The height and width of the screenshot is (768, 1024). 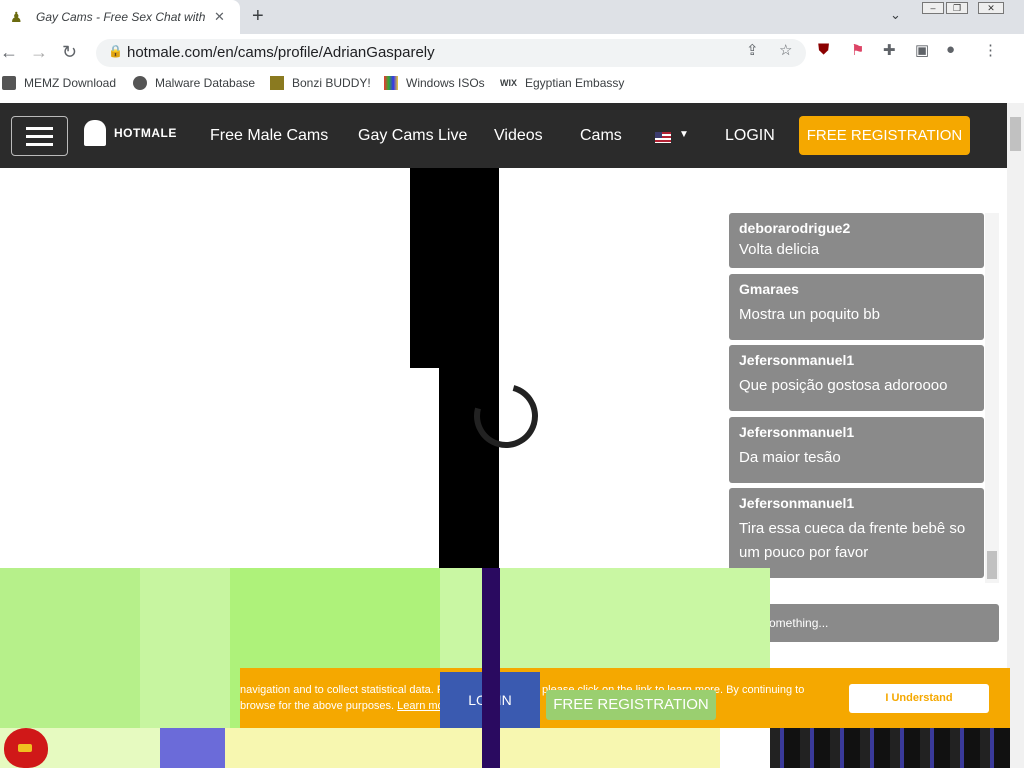 I want to click on chat-message: Gmaraes Mostra un poquito bb, so click(x=856, y=307).